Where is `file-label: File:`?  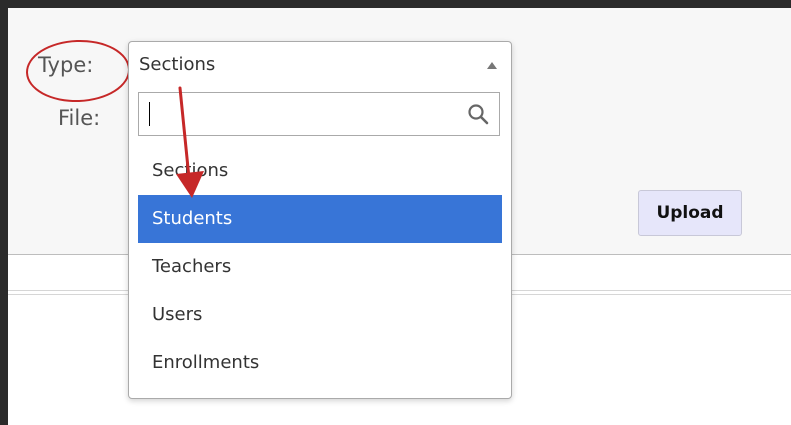
file-label: File: is located at coordinates (79, 118).